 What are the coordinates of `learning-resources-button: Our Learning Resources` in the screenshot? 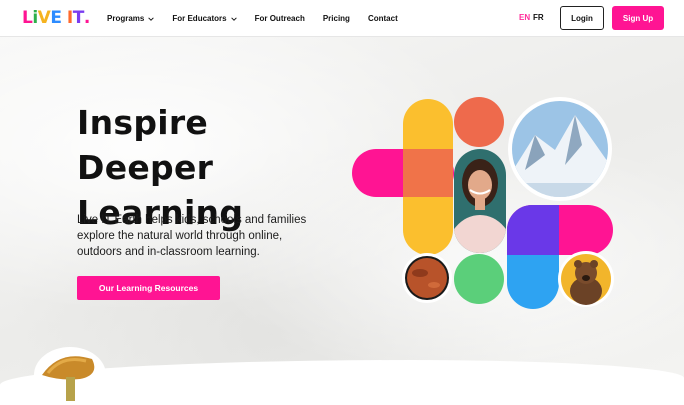 It's located at (148, 288).